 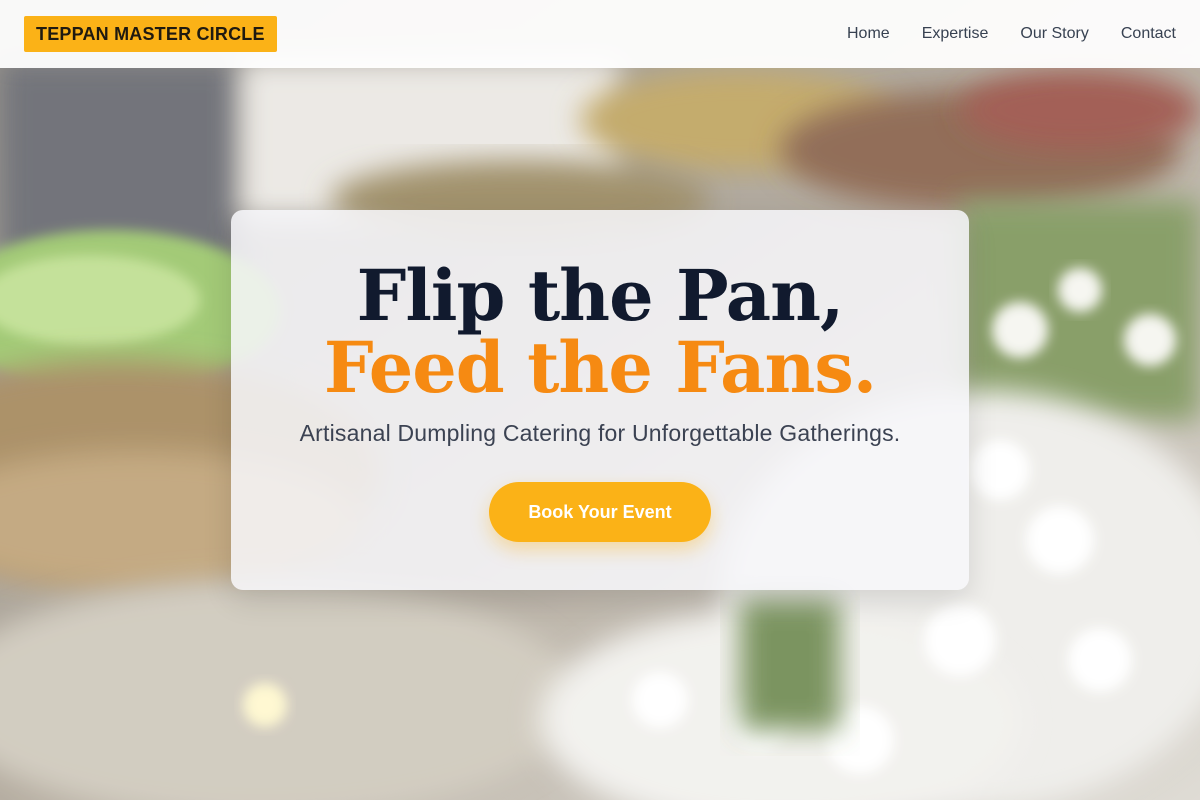 What do you see at coordinates (150, 34) in the screenshot?
I see `brand-logo: TEPPAN MASTER CIRCLE` at bounding box center [150, 34].